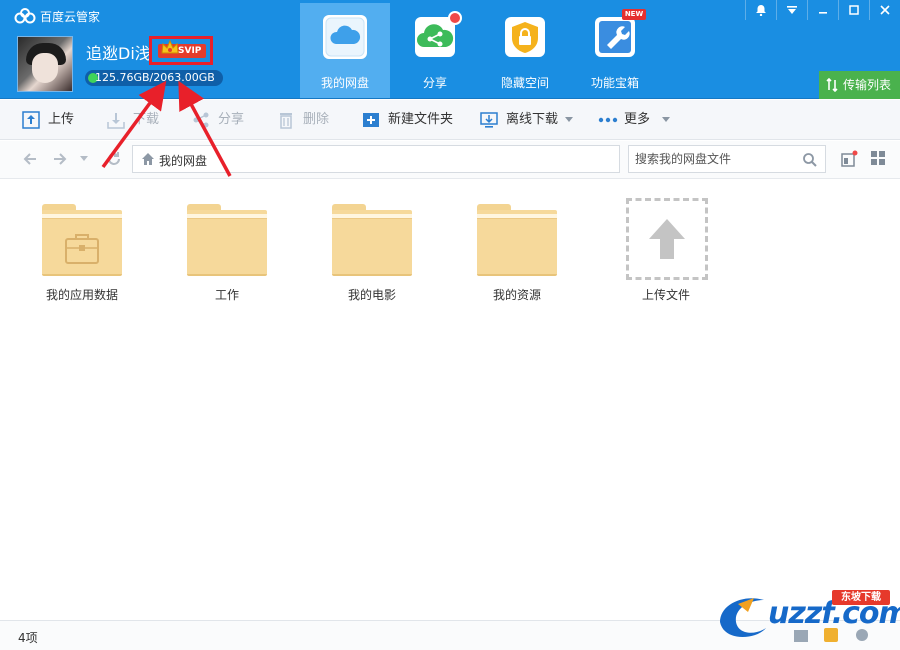  Describe the element at coordinates (850, 159) in the screenshot. I see `thumbnail-view-icon` at that location.